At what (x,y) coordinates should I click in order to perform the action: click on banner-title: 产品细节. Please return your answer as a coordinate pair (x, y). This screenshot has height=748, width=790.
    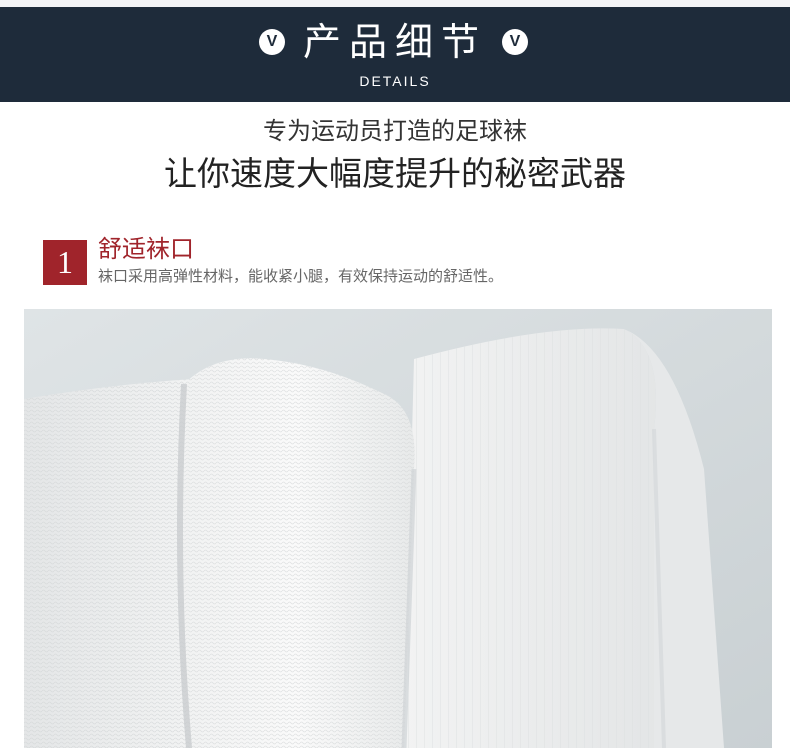
    Looking at the image, I should click on (394, 42).